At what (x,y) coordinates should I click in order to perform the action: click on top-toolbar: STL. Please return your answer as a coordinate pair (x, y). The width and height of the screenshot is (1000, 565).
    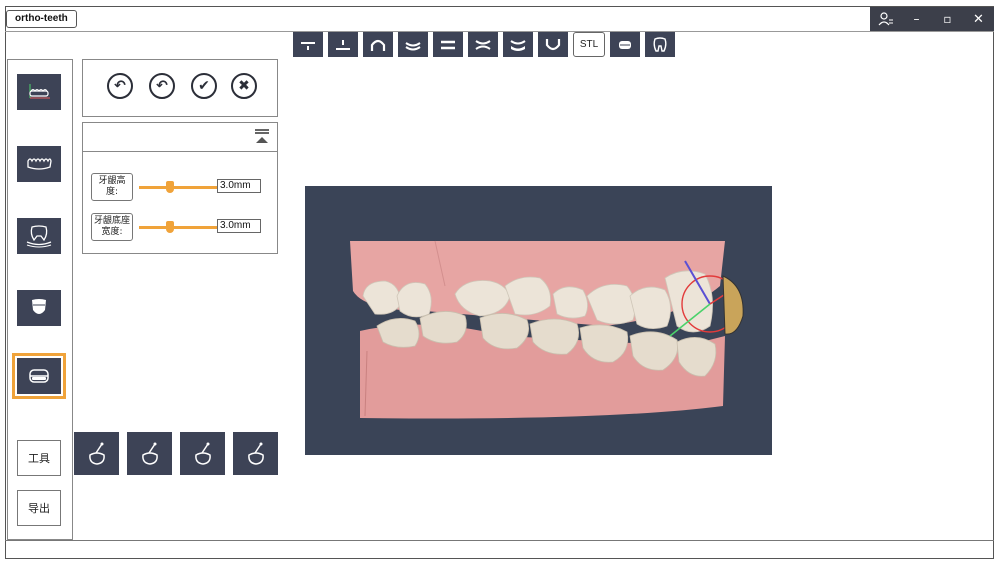
    Looking at the image, I should click on (484, 44).